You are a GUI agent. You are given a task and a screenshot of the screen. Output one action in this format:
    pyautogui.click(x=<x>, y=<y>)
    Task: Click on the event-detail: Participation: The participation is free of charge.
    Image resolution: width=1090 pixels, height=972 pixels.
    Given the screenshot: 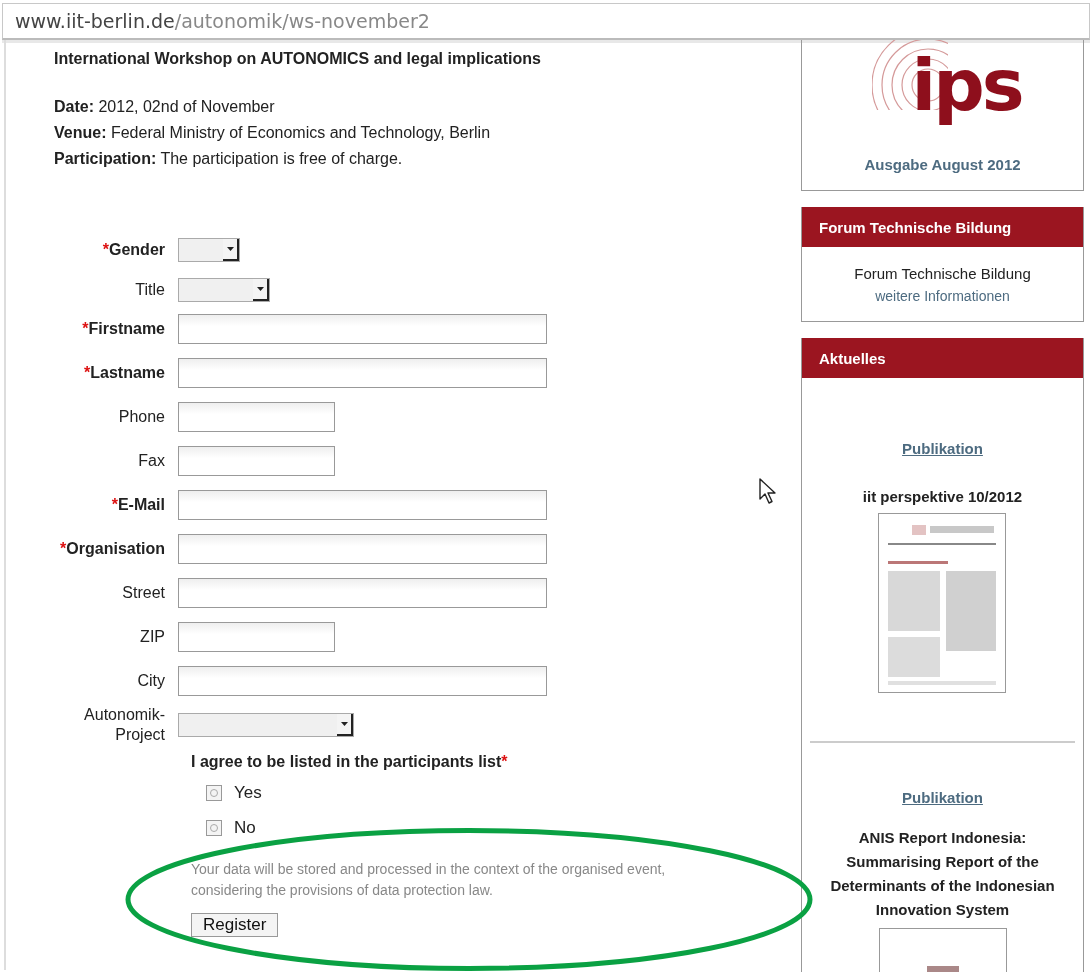 What is the action you would take?
    pyautogui.click(x=229, y=159)
    